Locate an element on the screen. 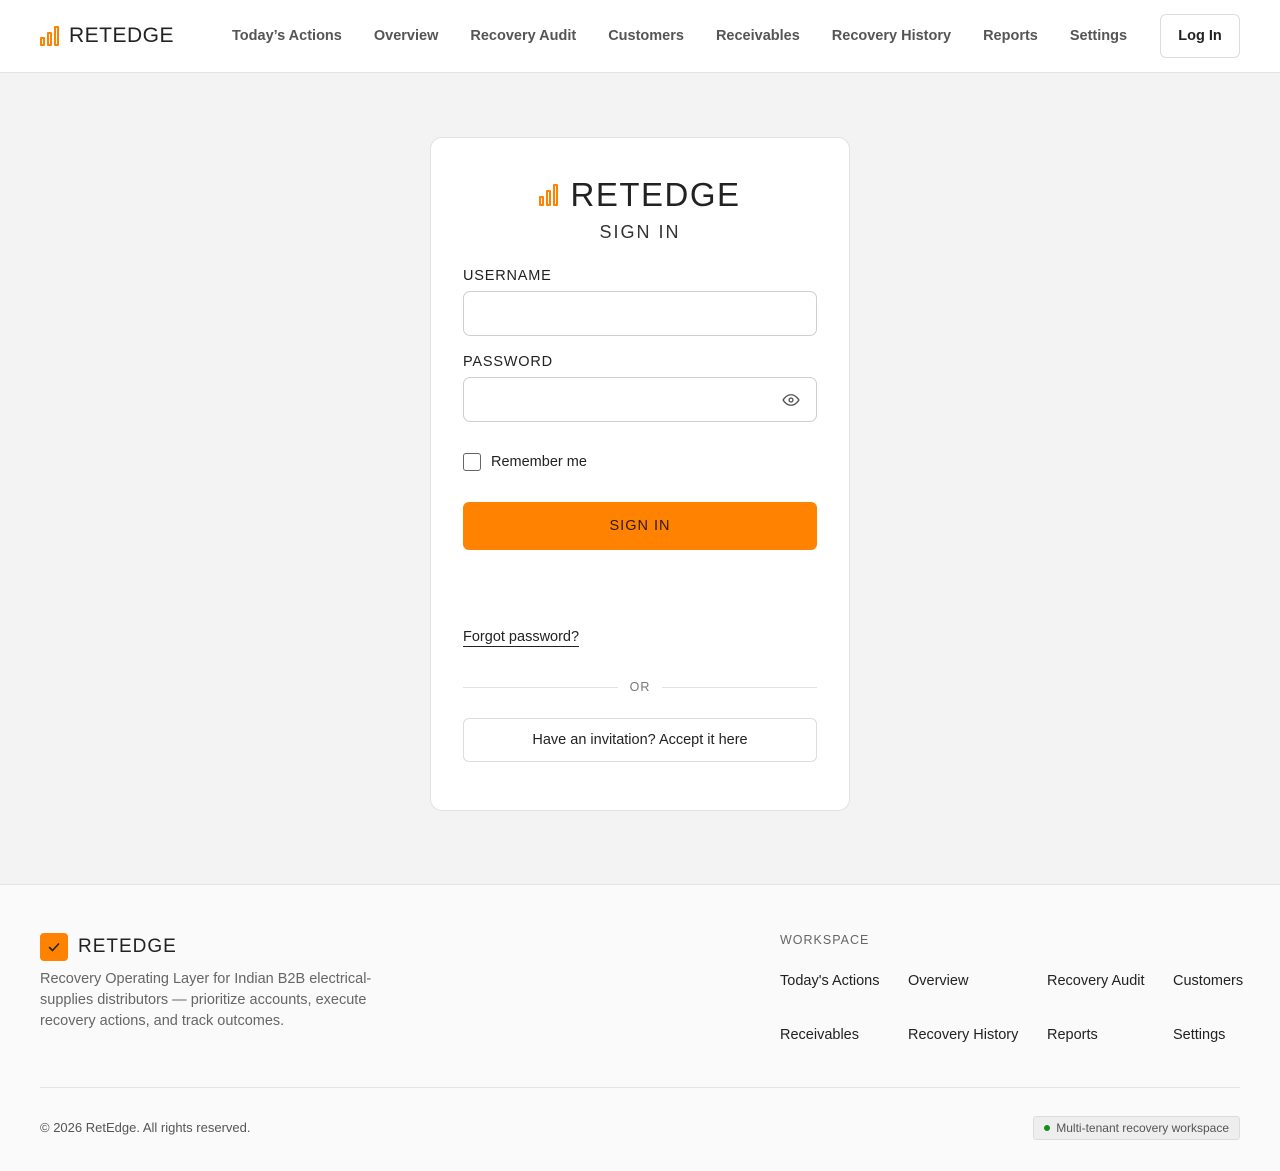 The image size is (1280, 1171). footer-brand-name: RETEDGE is located at coordinates (127, 946).